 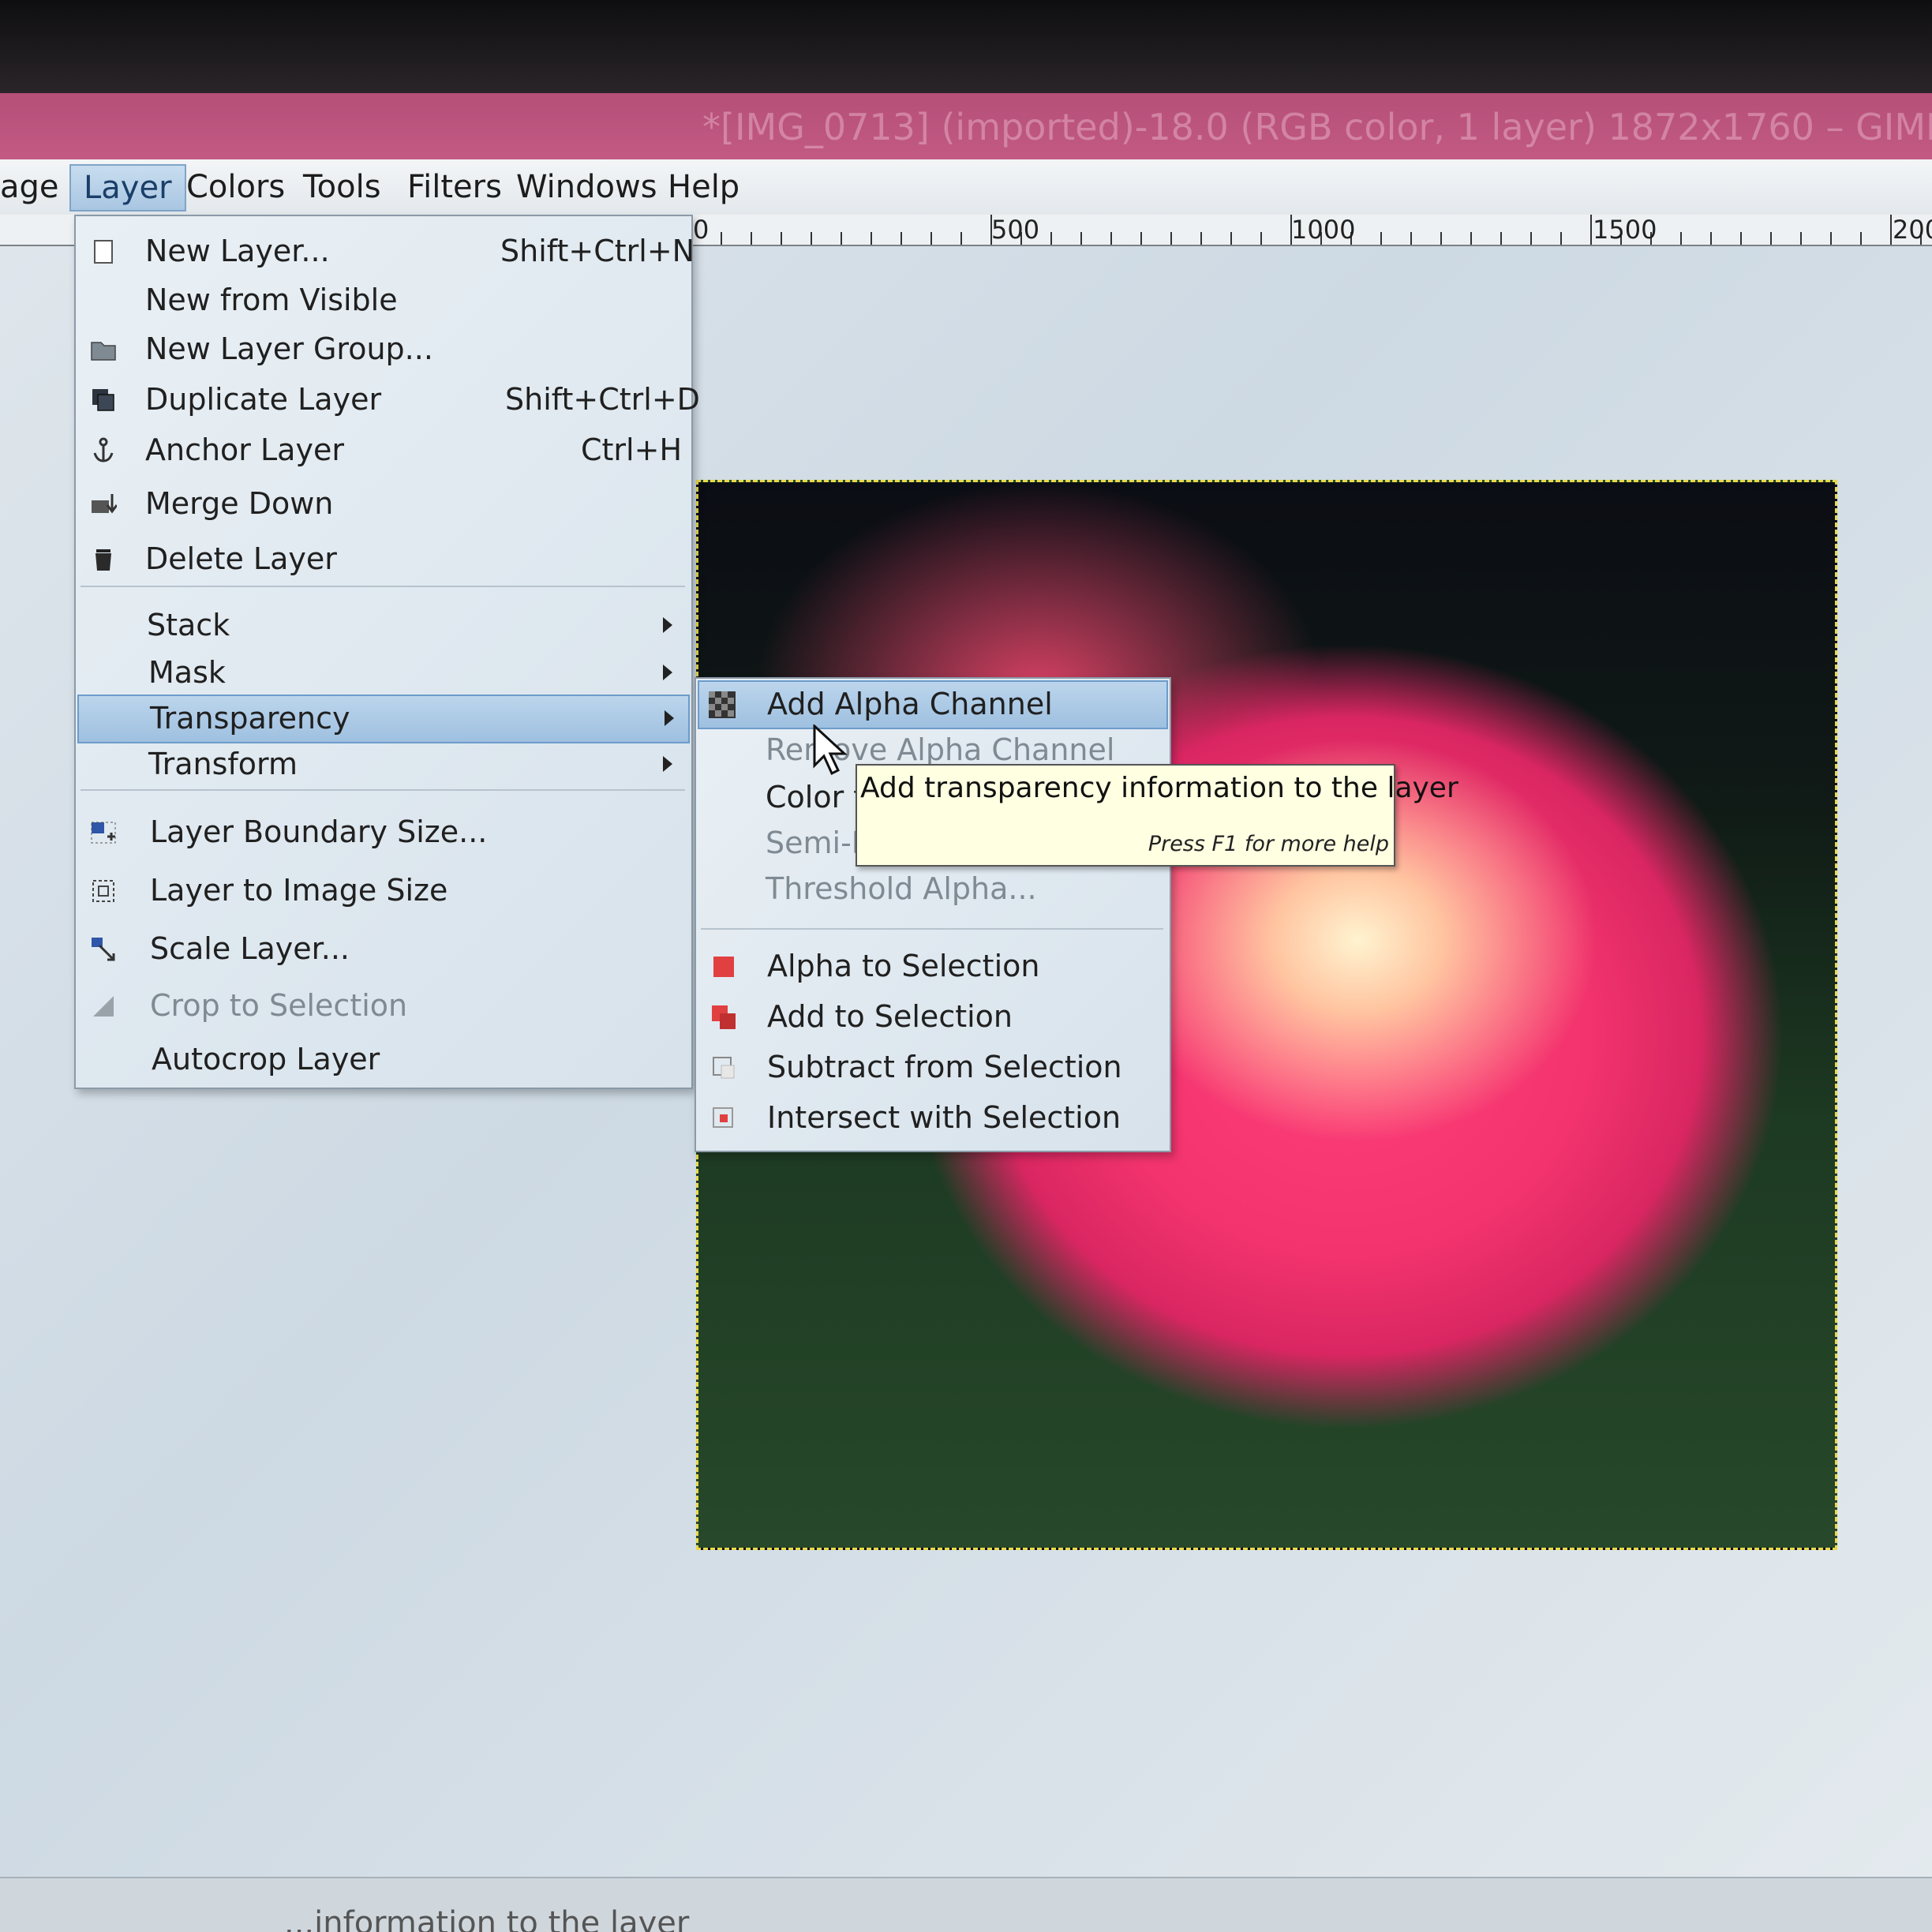 I want to click on menu-item-merge-down: Merge Down, so click(x=383, y=504).